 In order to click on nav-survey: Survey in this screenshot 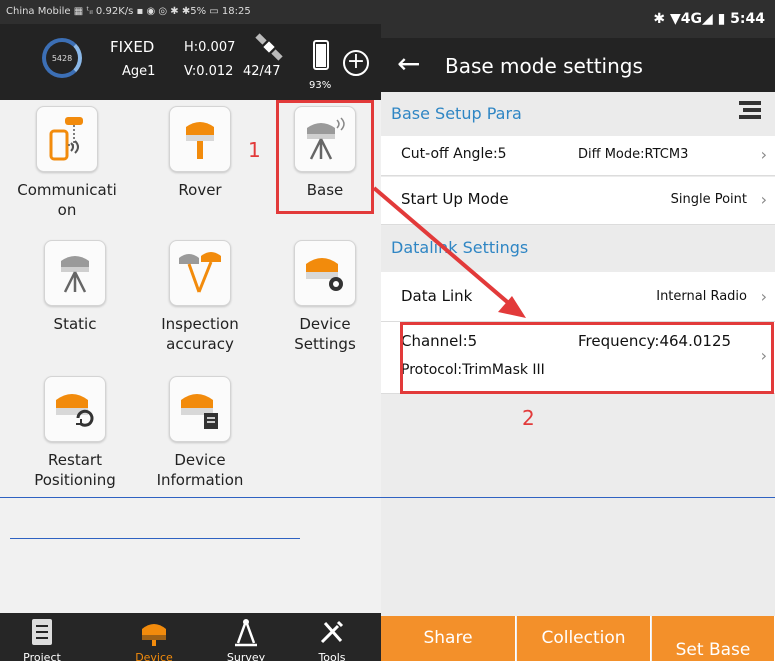, I will do `click(246, 637)`.